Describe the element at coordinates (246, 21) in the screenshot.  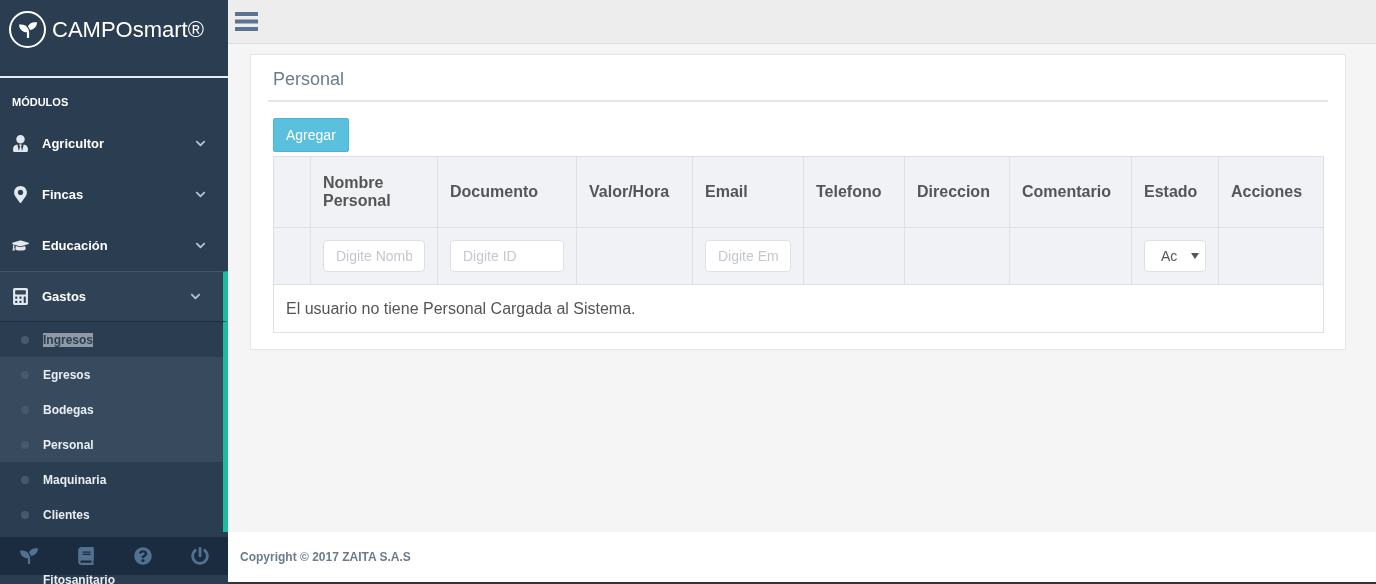
I see `menu-icon` at that location.